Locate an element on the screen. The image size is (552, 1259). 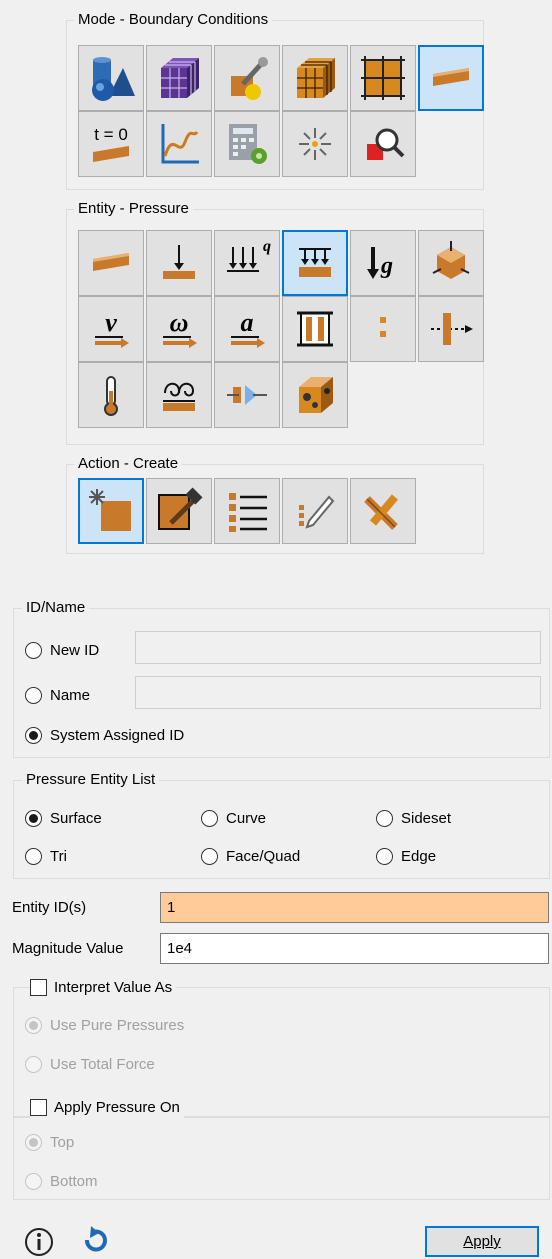
sparkle-icon is located at coordinates (315, 144).